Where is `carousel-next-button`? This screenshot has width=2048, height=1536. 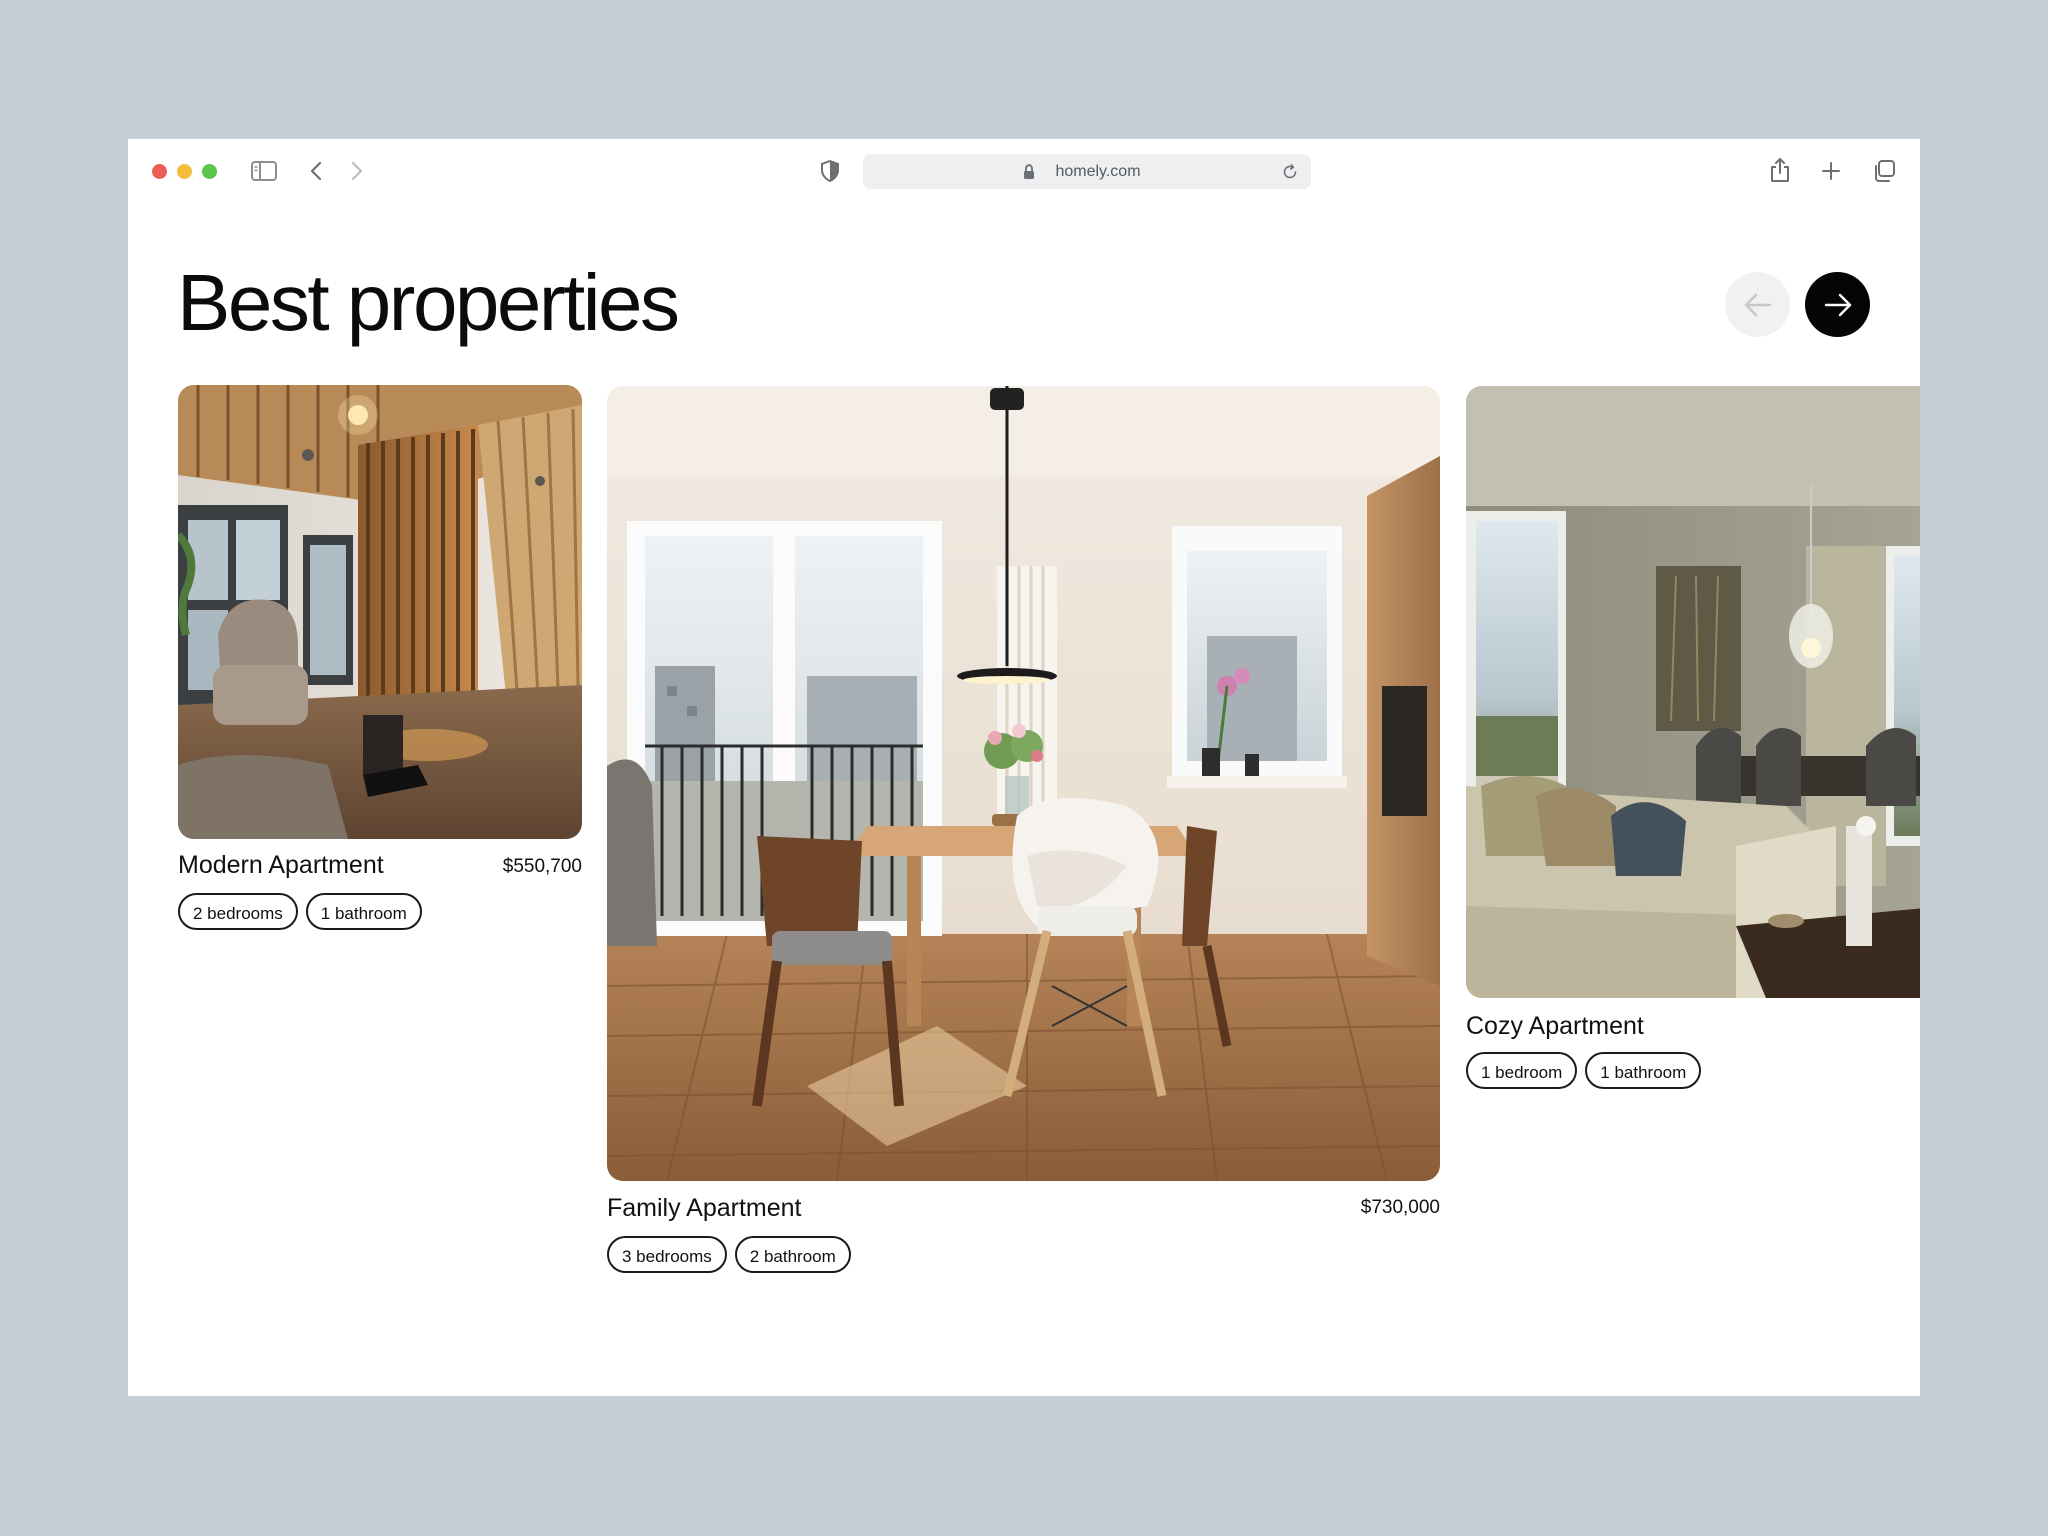 carousel-next-button is located at coordinates (1837, 304).